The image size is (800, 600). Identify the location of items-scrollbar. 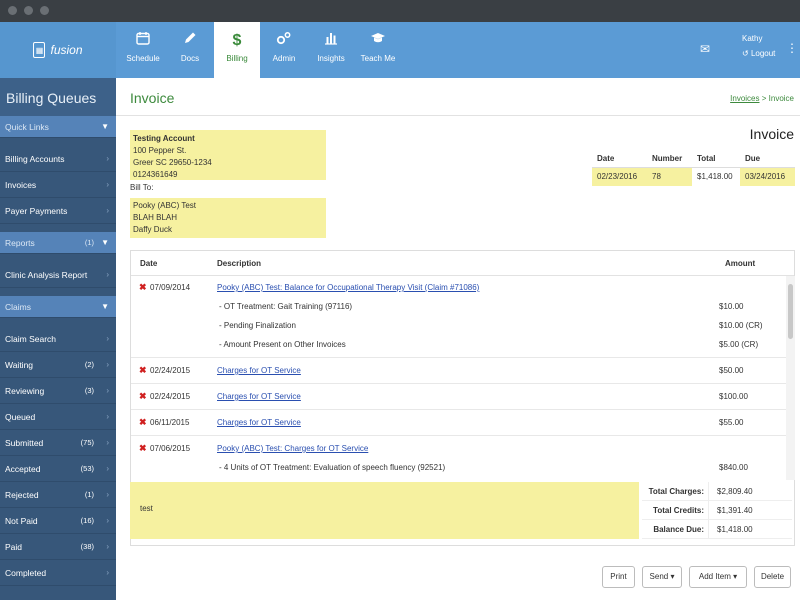
(790, 378).